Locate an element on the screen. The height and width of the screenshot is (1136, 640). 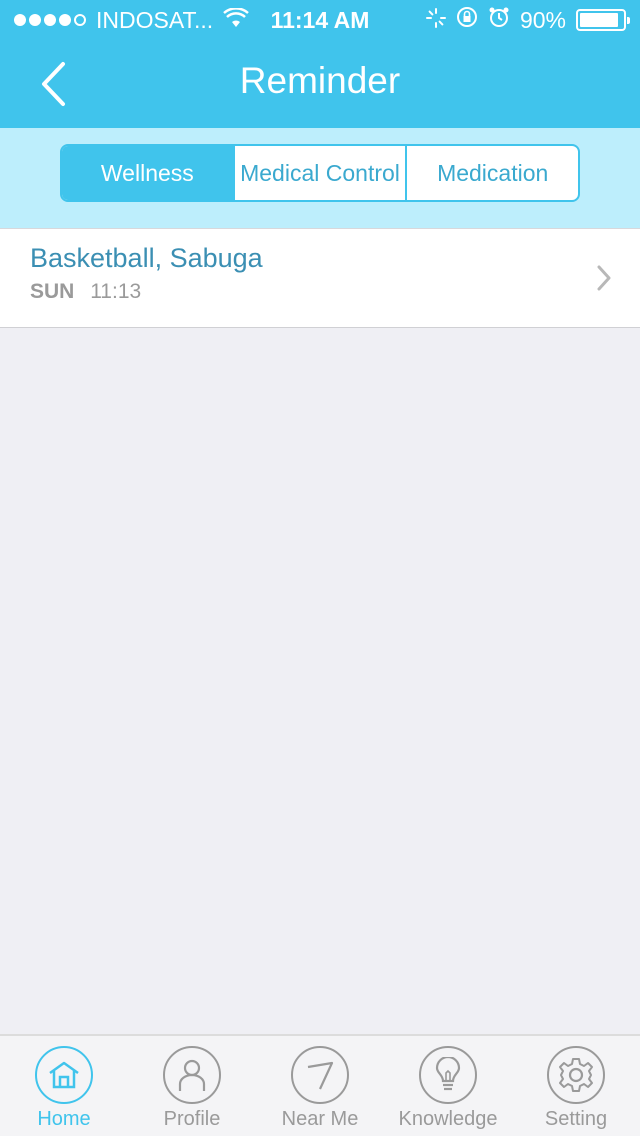
segmented-control: Wellness Medical Control Medication is located at coordinates (320, 173).